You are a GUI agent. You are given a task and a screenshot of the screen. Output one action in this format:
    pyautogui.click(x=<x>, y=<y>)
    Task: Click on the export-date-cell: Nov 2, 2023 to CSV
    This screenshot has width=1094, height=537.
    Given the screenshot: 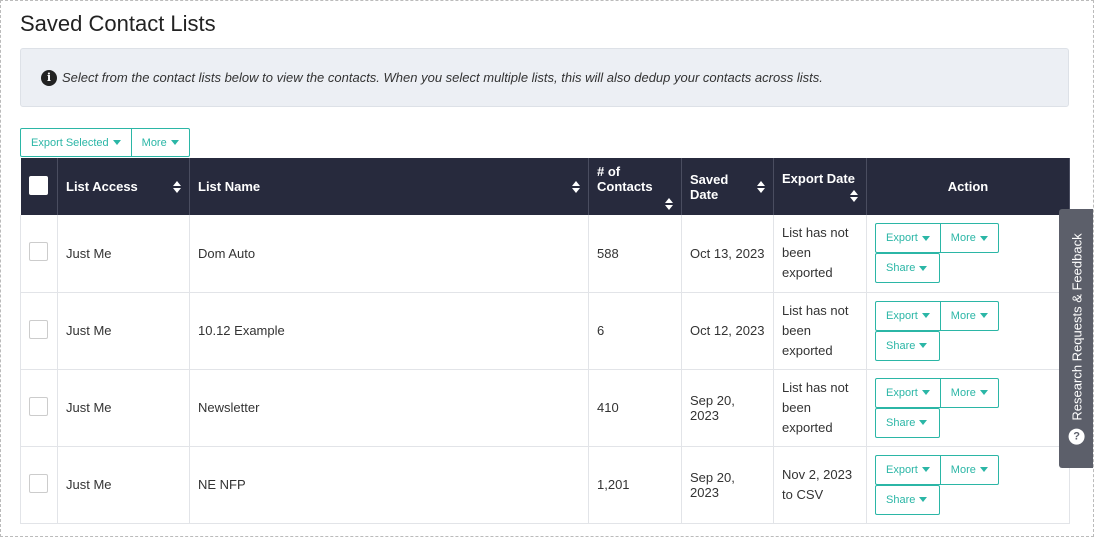 What is the action you would take?
    pyautogui.click(x=820, y=485)
    